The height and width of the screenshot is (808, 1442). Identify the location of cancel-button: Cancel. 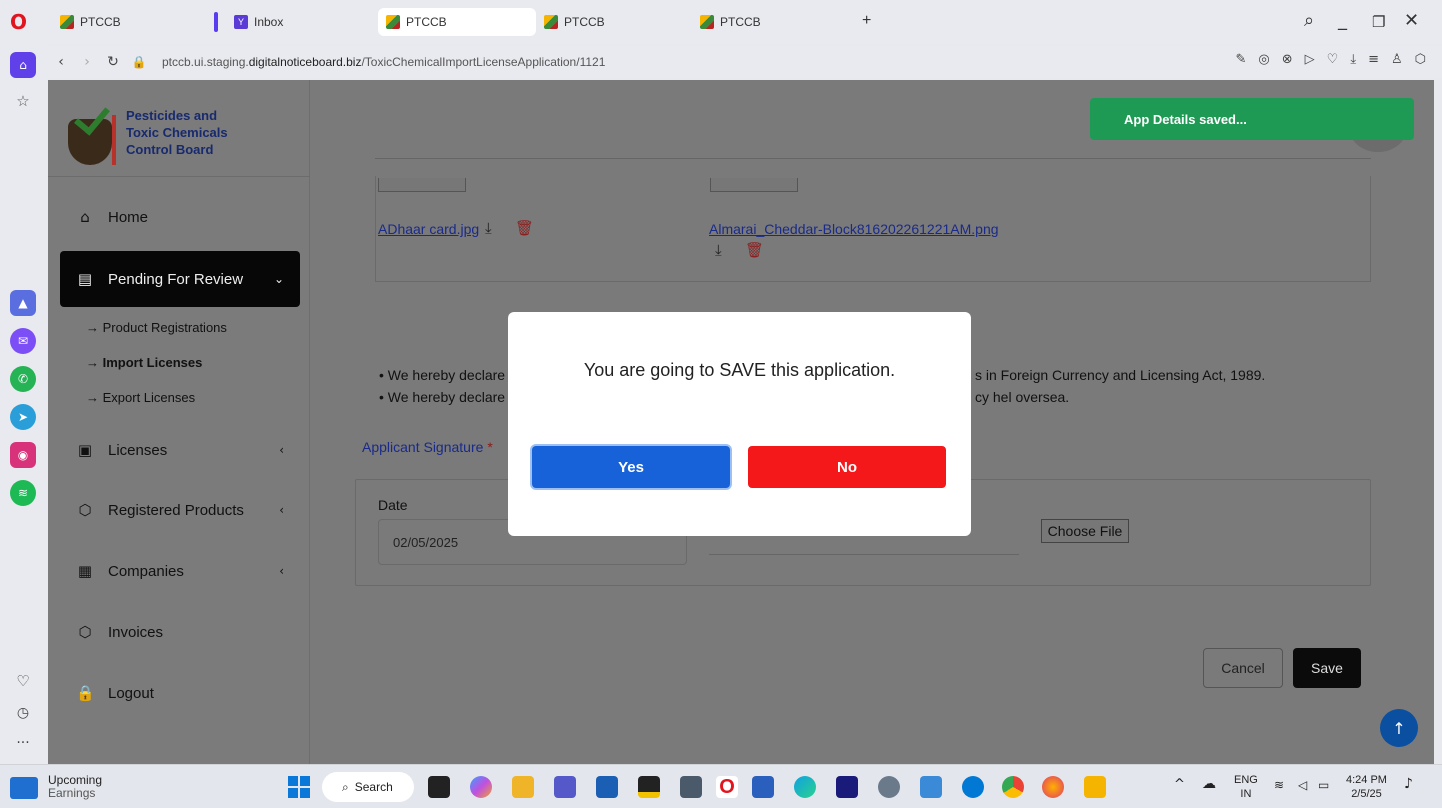
(1243, 668).